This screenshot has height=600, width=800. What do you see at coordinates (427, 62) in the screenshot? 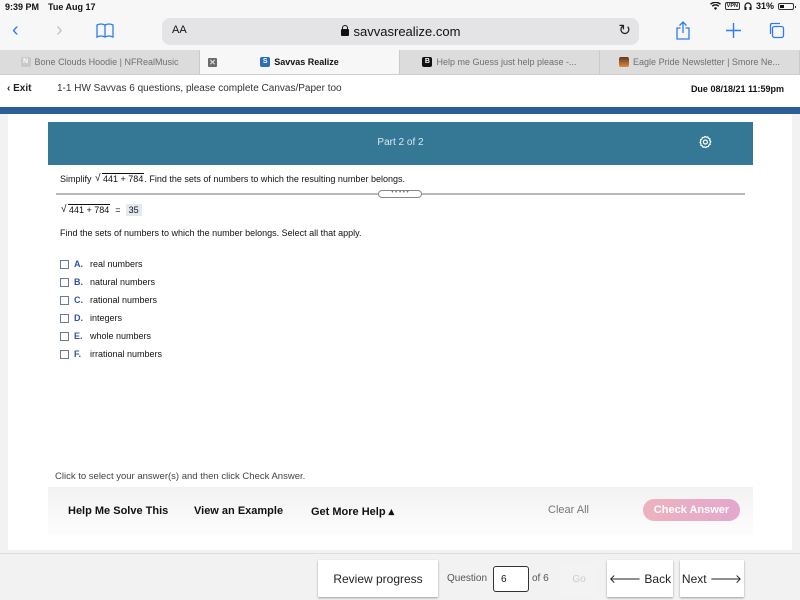
I see `brainly-favicon-icon: B` at bounding box center [427, 62].